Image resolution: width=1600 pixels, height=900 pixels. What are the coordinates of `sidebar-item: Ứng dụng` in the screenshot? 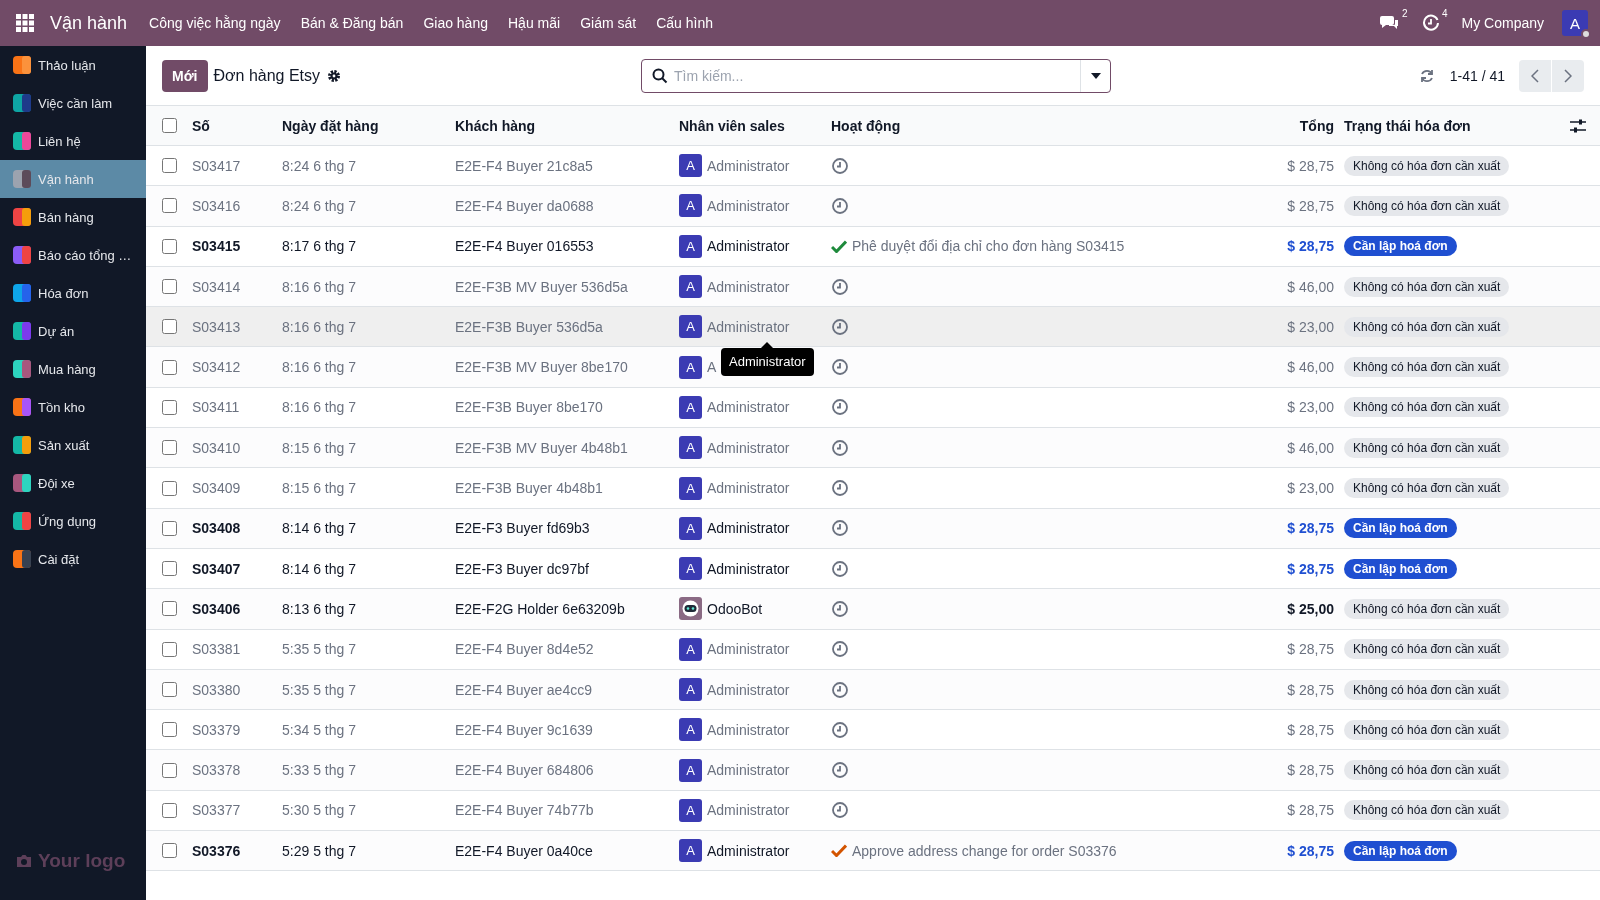 It's located at (73, 521).